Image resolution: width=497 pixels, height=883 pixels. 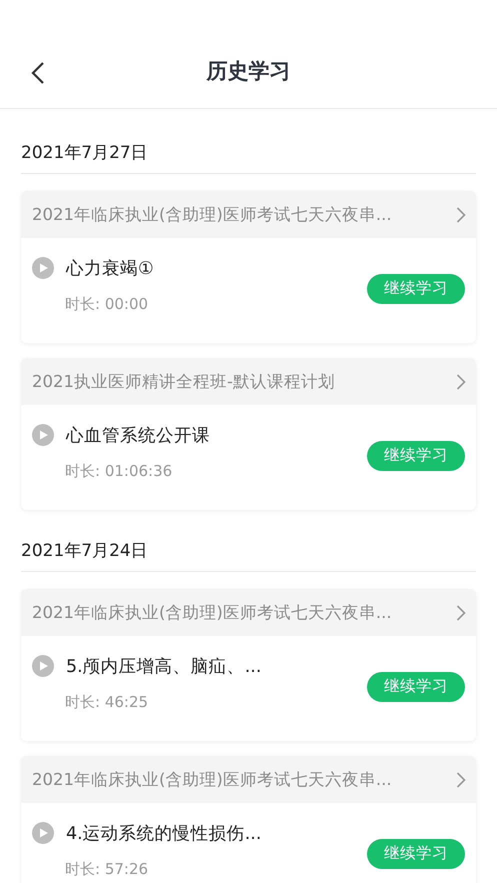 What do you see at coordinates (248, 141) in the screenshot?
I see `date-heading: 2021年7月27日` at bounding box center [248, 141].